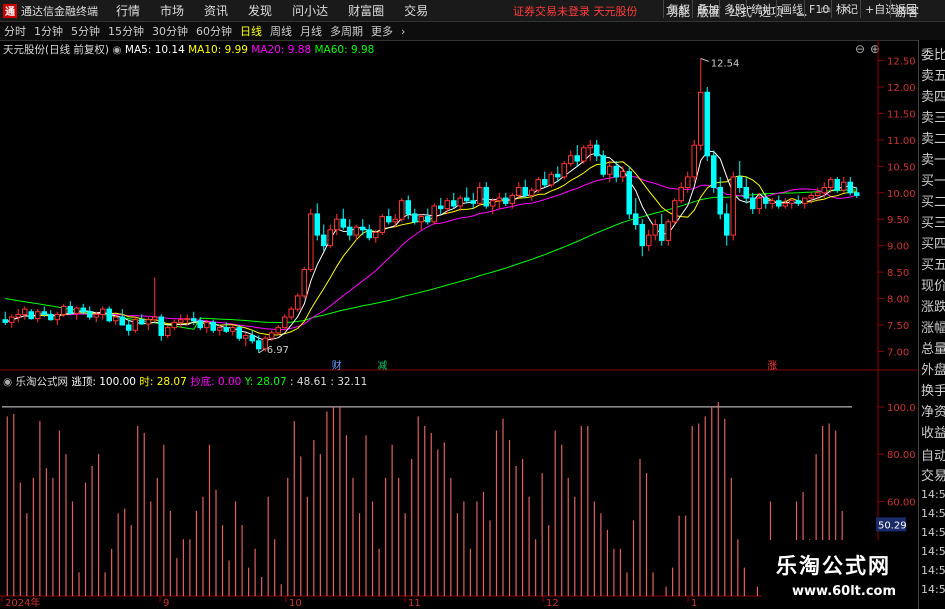 The image size is (945, 609). I want to click on menu-wealth: 财富圈, so click(366, 10).